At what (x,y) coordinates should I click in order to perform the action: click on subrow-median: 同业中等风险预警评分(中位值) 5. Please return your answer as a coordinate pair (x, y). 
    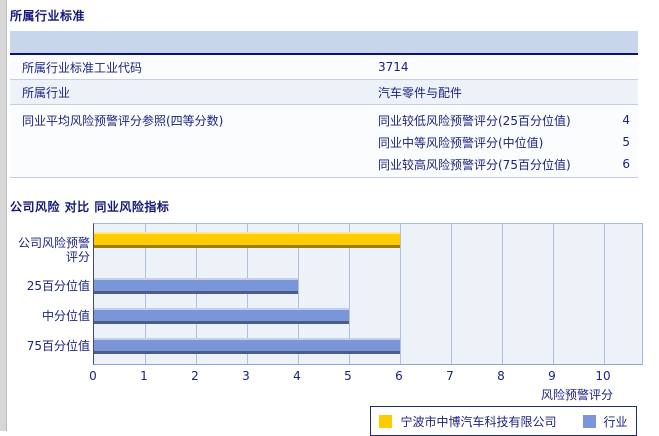
    Looking at the image, I should click on (503, 142).